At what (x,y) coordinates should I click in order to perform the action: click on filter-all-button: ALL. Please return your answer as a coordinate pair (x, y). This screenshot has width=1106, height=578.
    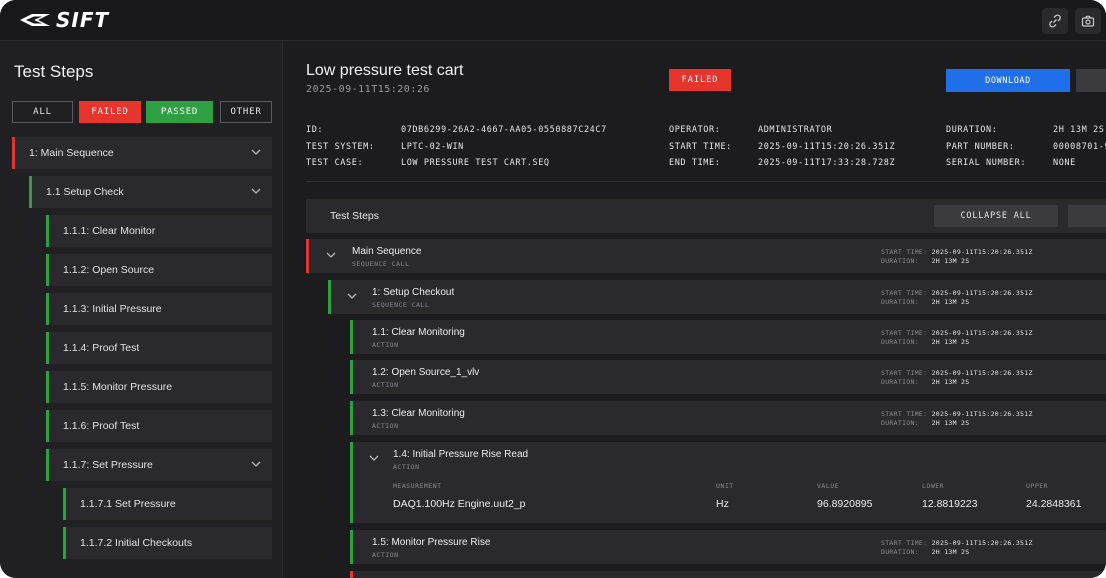
    Looking at the image, I should click on (42, 112).